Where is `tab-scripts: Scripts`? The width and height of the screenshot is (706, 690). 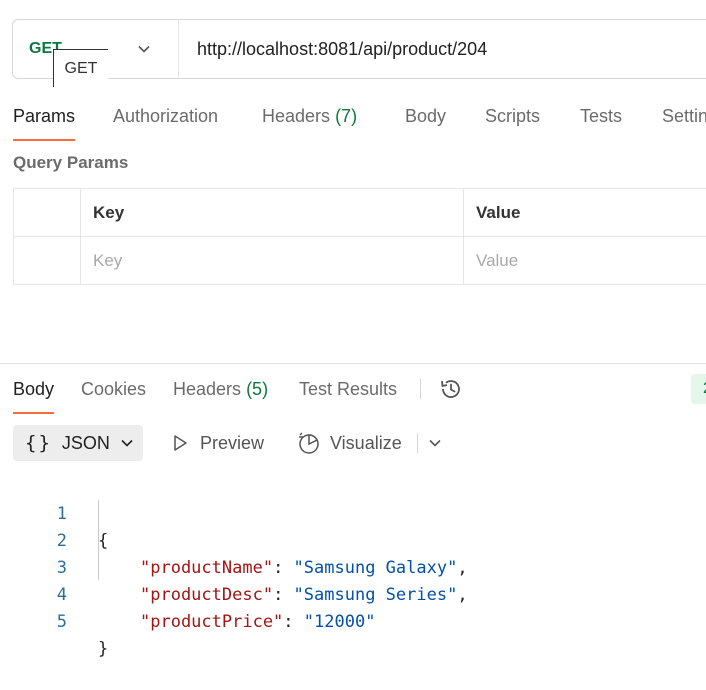
tab-scripts: Scripts is located at coordinates (512, 121).